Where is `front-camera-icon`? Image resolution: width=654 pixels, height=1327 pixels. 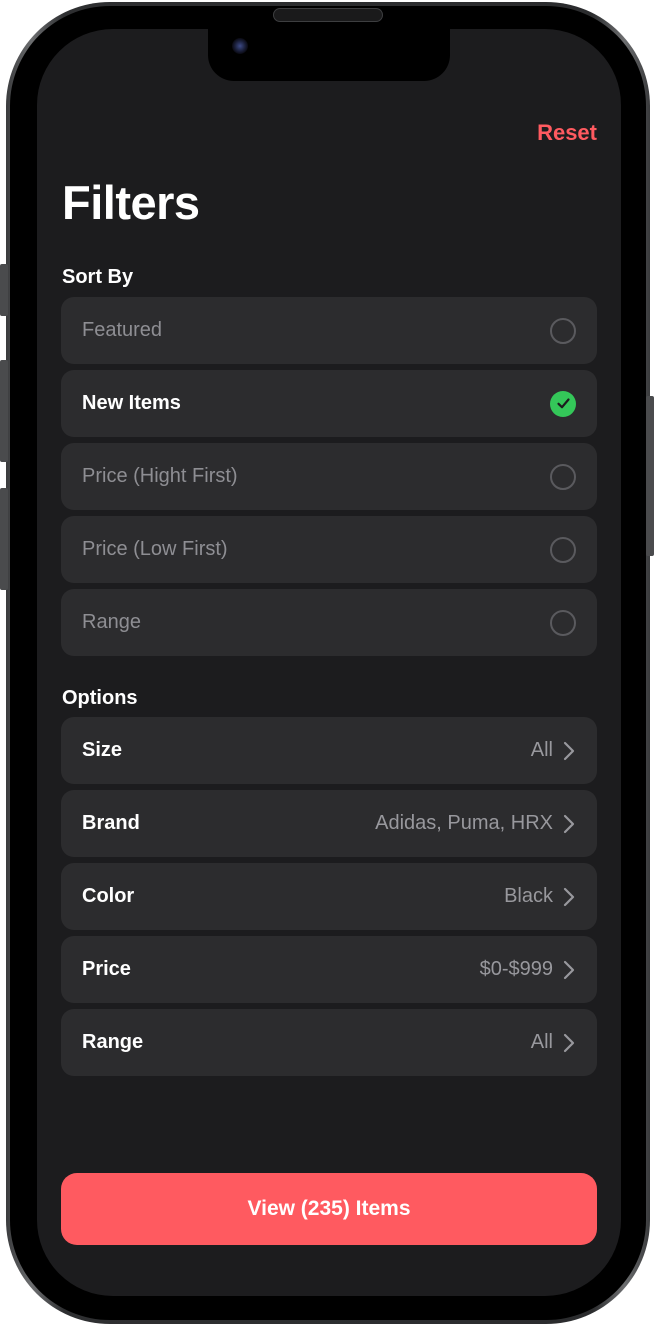
front-camera-icon is located at coordinates (240, 46).